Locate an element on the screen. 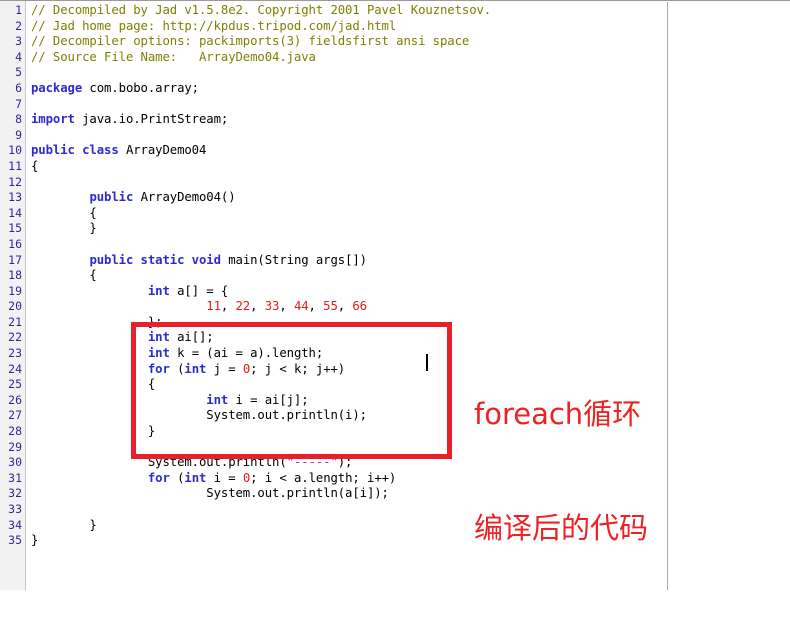 The height and width of the screenshot is (623, 790). code-token-number: 22 is located at coordinates (243, 306).